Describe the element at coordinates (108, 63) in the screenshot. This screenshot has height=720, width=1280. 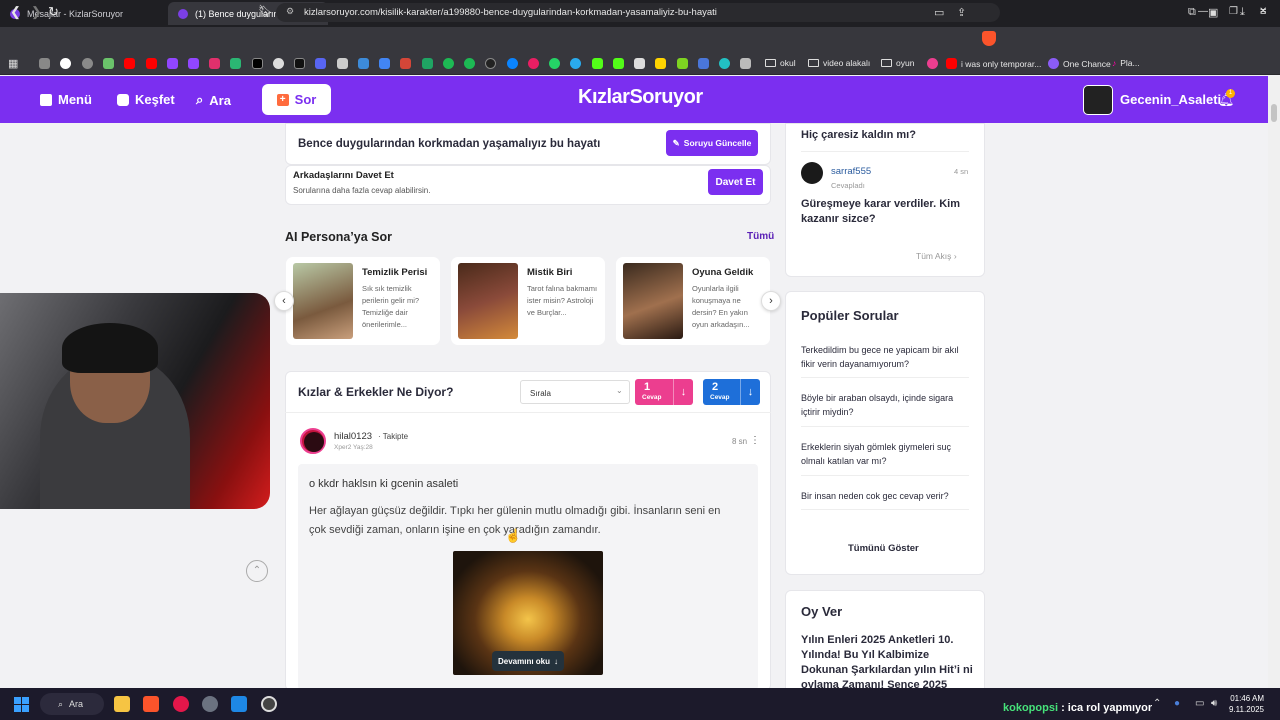
I see `extension-bookmark-icon` at that location.